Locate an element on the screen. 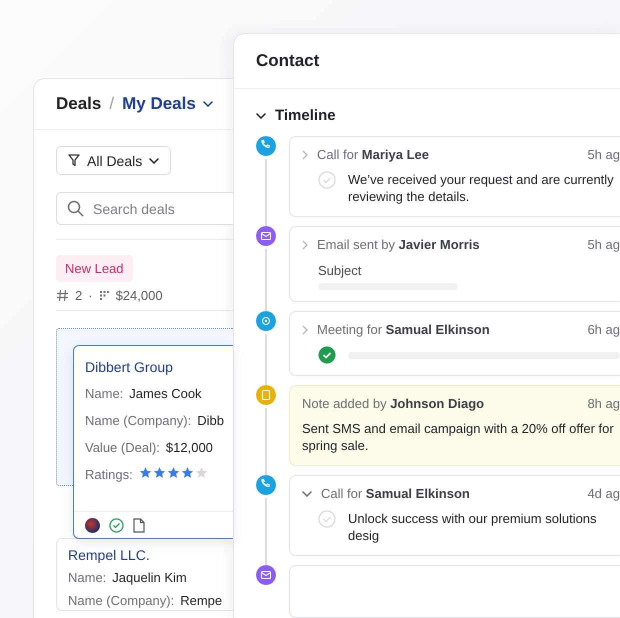 This screenshot has height=618, width=620. filter-icon is located at coordinates (74, 160).